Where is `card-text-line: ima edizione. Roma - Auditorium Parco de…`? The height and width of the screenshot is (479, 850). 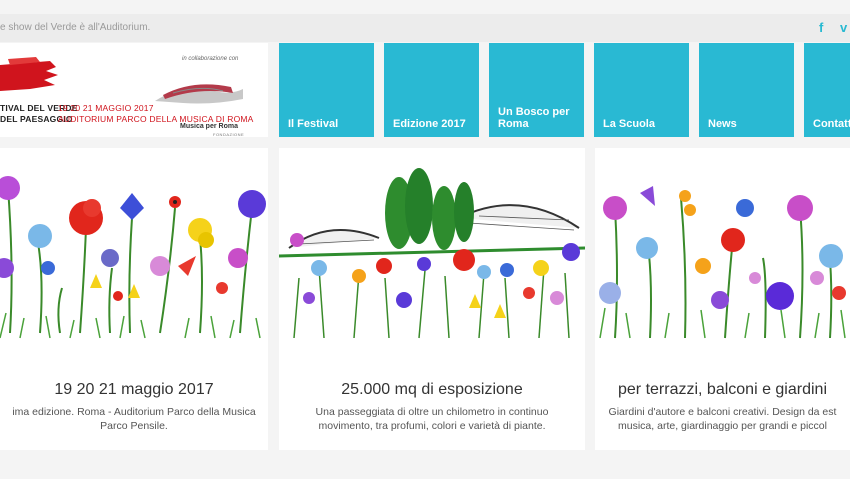
card-text-line: ima edizione. Roma - Auditorium Parco de… is located at coordinates (134, 412).